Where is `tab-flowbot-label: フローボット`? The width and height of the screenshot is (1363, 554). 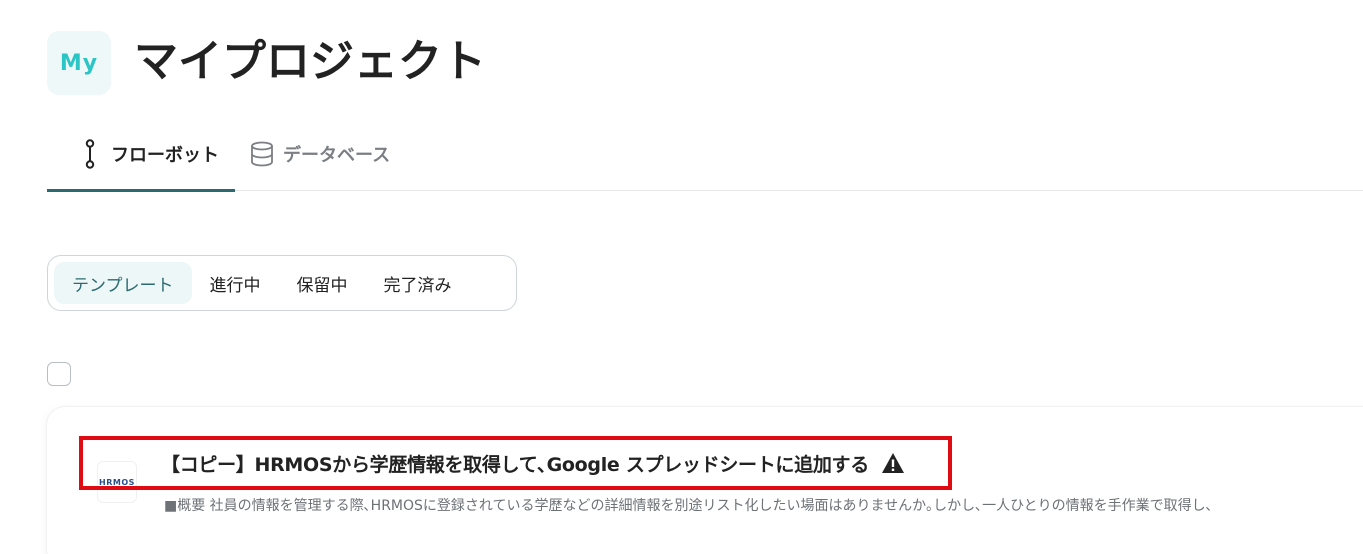 tab-flowbot-label: フローボット is located at coordinates (165, 155).